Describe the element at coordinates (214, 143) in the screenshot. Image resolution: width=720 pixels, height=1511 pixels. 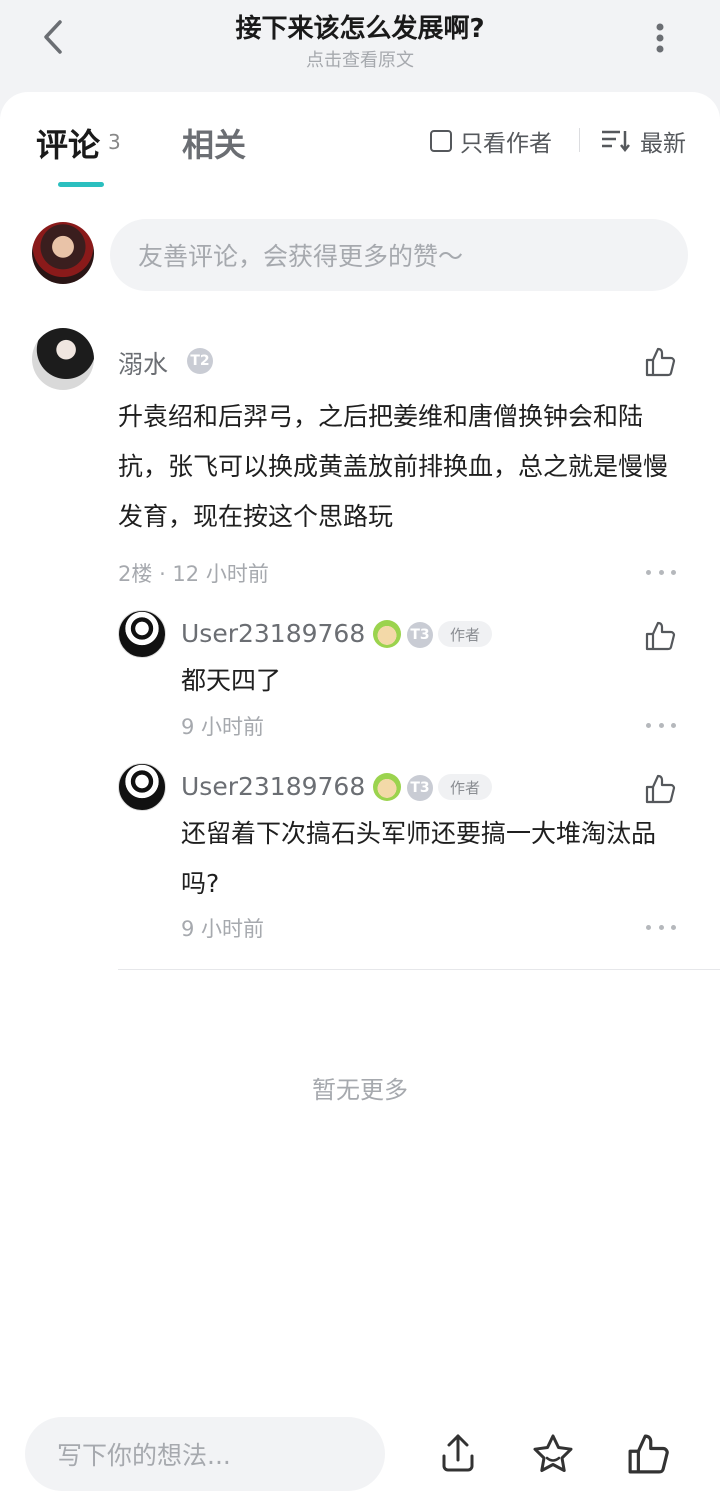
I see `tab-related: 相关` at that location.